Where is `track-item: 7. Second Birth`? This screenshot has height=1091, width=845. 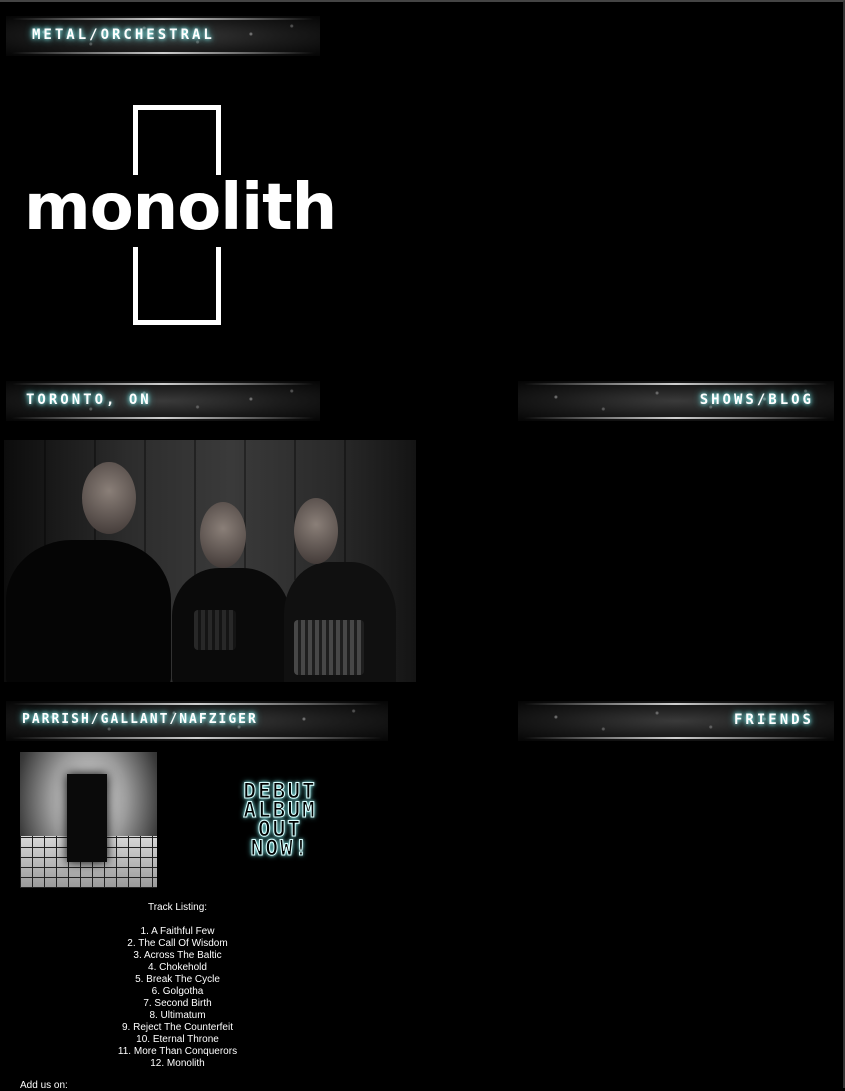
track-item: 7. Second Birth is located at coordinates (177, 1003).